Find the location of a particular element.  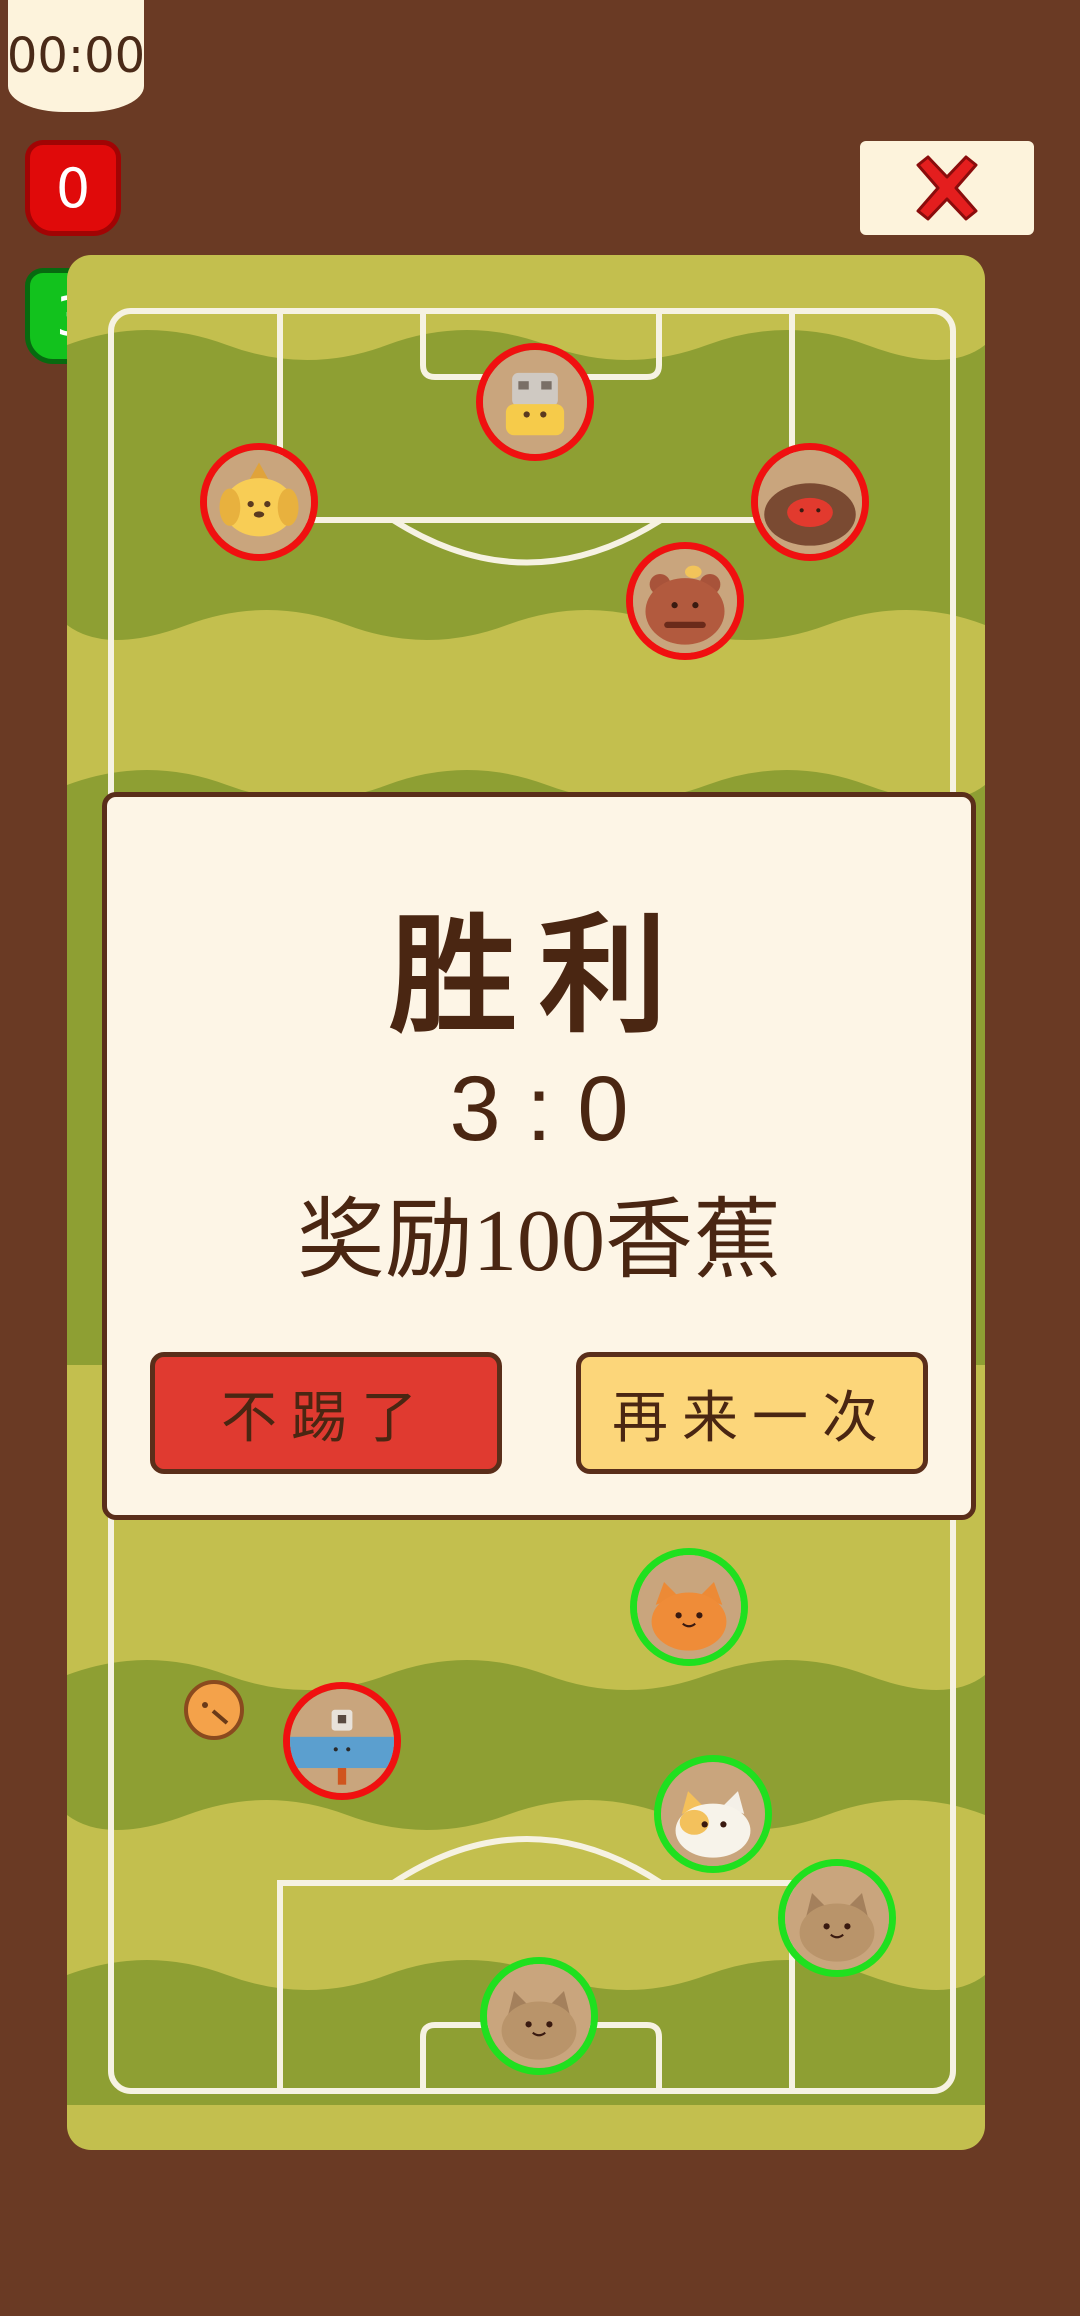

brown-cat-player-icon is located at coordinates (837, 1918).